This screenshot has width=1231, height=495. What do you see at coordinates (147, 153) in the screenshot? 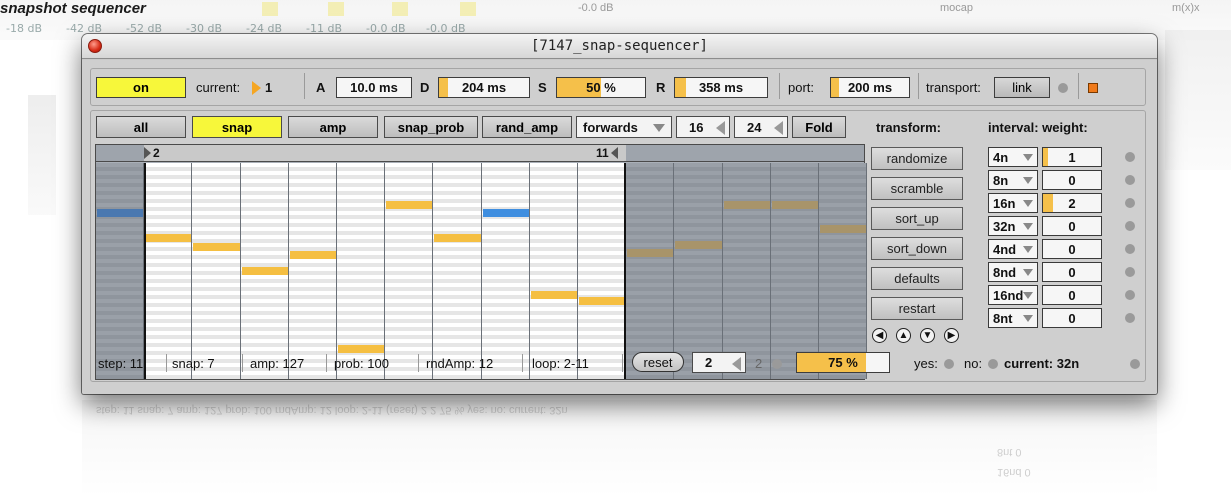
I see `marker-right-icon` at bounding box center [147, 153].